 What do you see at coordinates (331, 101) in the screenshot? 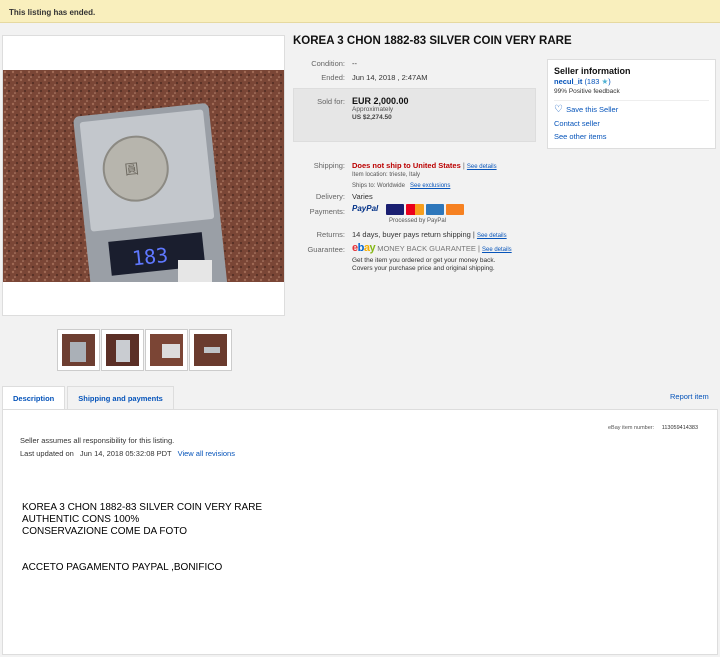
I see `sold-label: Sold for:` at bounding box center [331, 101].